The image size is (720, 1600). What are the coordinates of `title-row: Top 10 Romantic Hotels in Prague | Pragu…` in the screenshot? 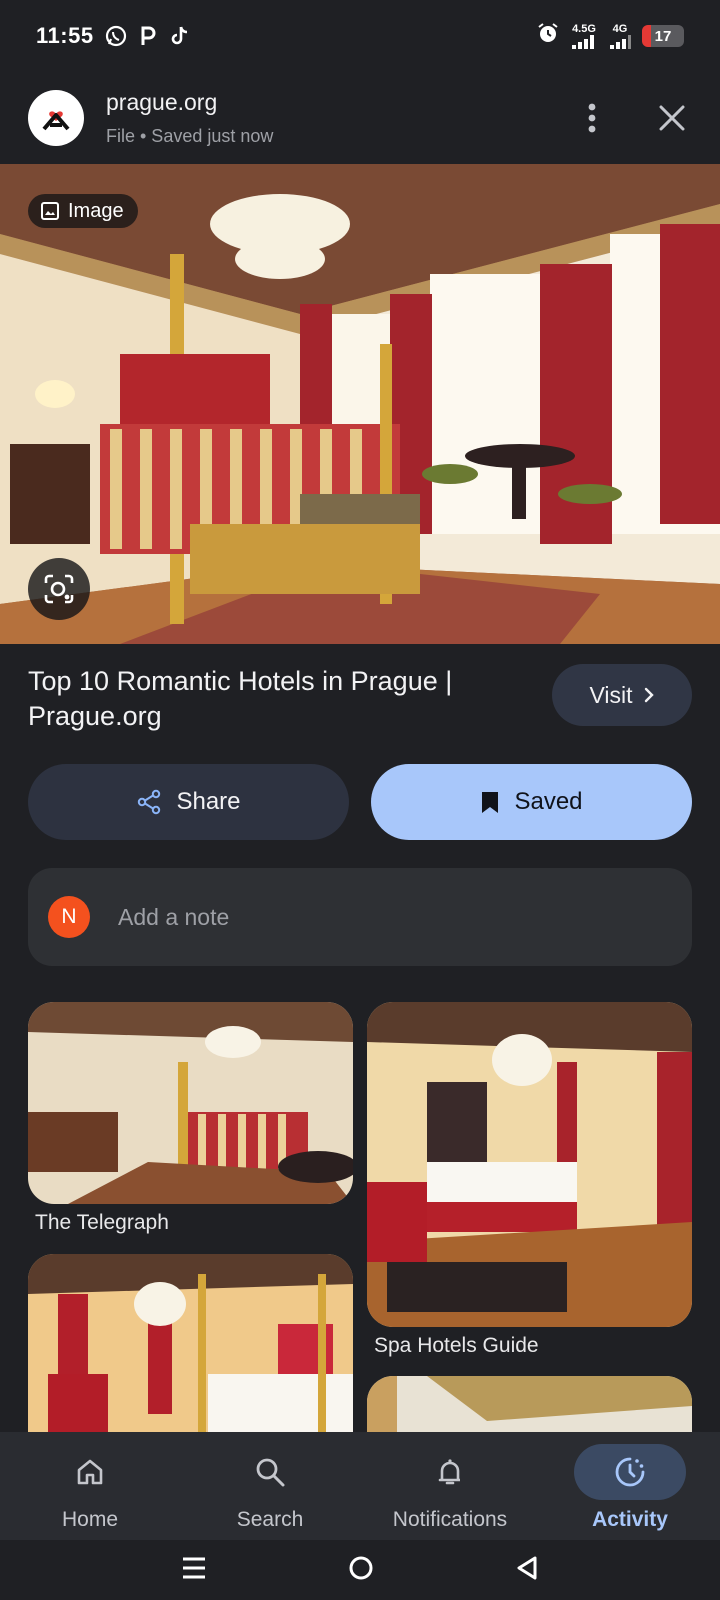 It's located at (360, 699).